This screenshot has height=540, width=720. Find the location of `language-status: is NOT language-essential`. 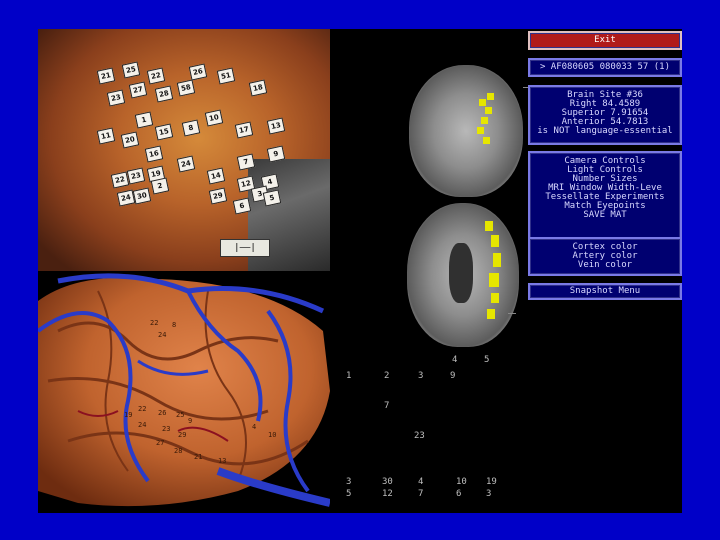

language-status: is NOT language-essential is located at coordinates (605, 131).